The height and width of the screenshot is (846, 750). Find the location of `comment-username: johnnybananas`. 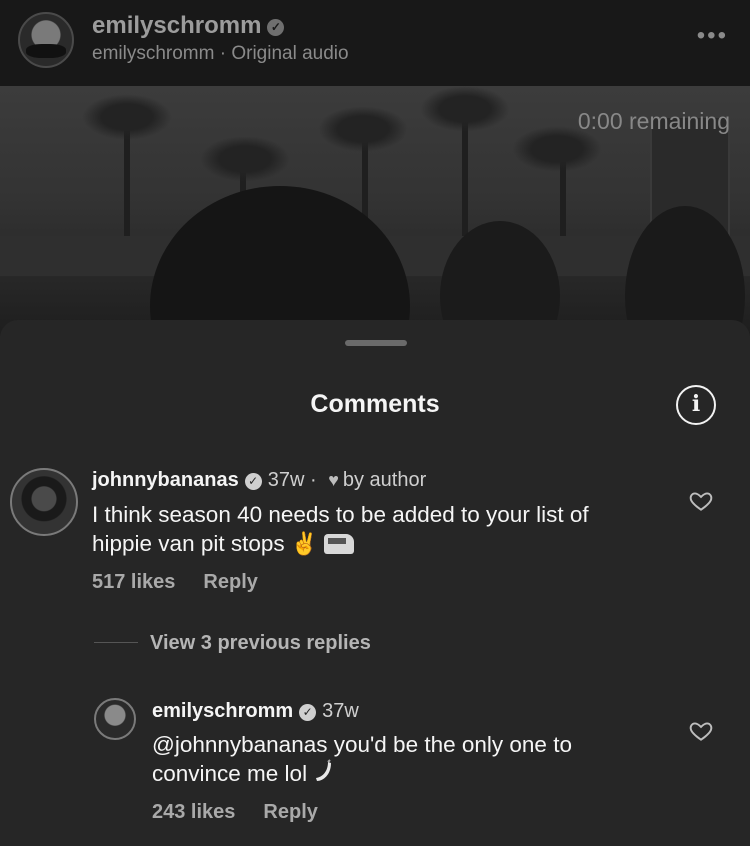

comment-username: johnnybananas is located at coordinates (165, 480).